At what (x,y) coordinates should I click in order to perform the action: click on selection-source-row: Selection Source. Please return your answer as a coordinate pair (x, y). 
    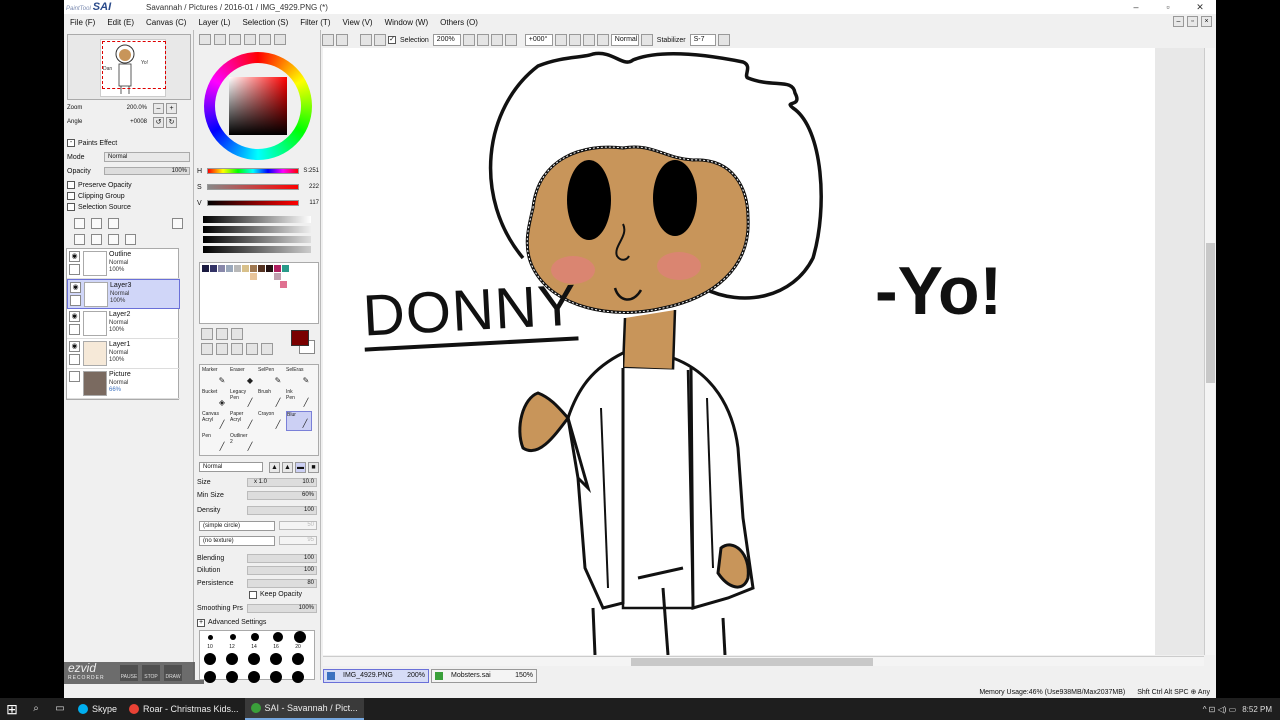
    Looking at the image, I should click on (129, 207).